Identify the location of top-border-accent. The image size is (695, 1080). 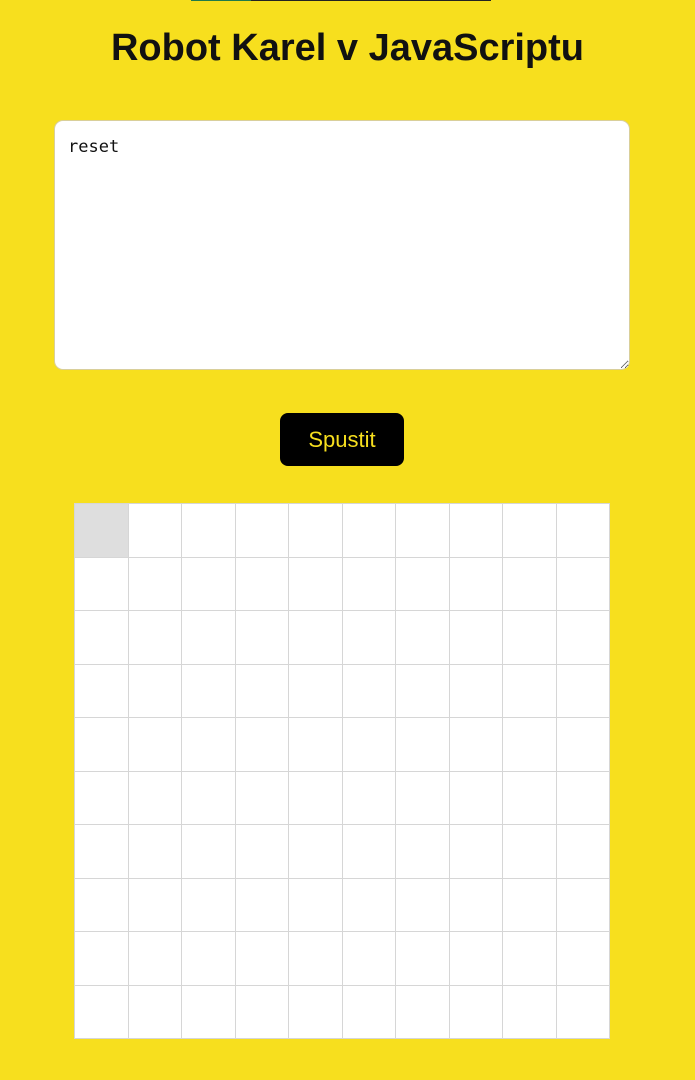
(221, 0).